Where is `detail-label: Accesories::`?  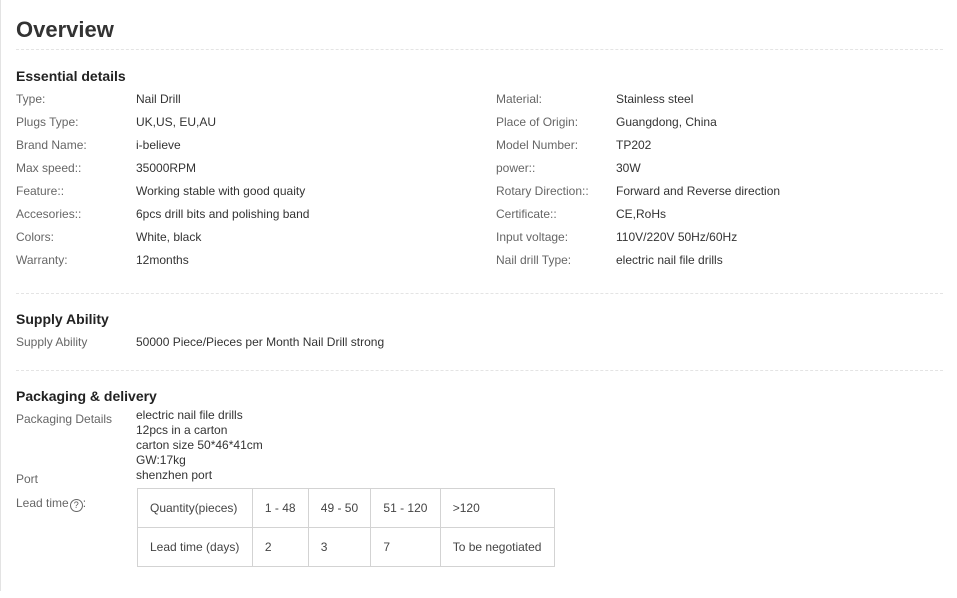 detail-label: Accesories:: is located at coordinates (49, 214).